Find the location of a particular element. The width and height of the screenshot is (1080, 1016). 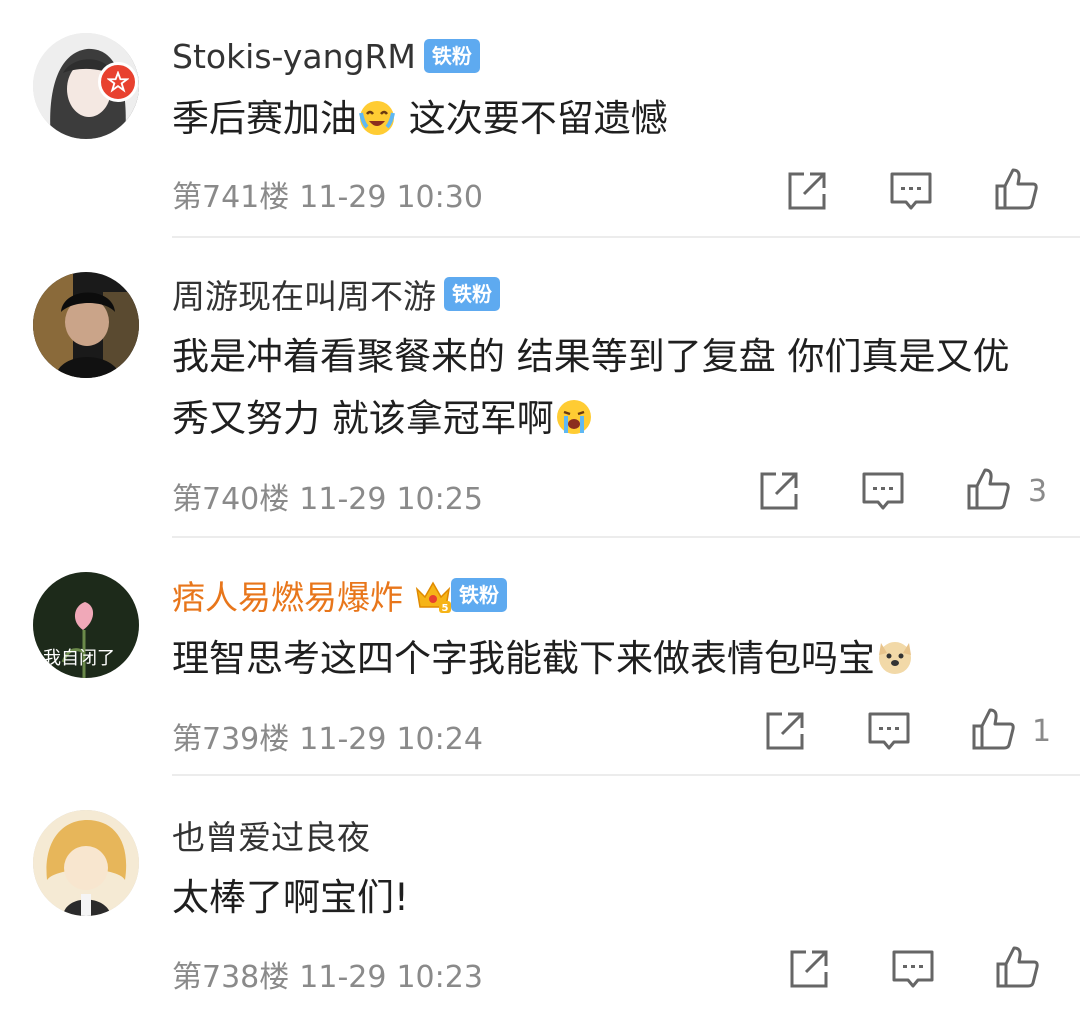

comment-text: 理智思考这四个字我能截下来做表情包吗宝 is located at coordinates (607, 659).